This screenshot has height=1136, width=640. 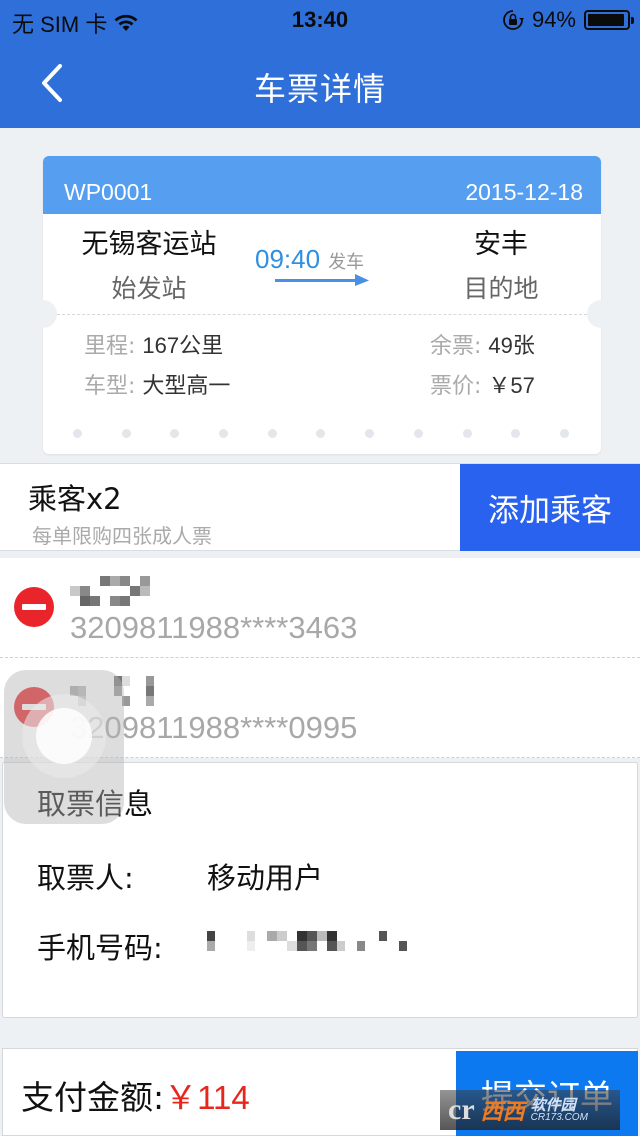 What do you see at coordinates (288, 259) in the screenshot?
I see `departure-time: 09:40` at bounding box center [288, 259].